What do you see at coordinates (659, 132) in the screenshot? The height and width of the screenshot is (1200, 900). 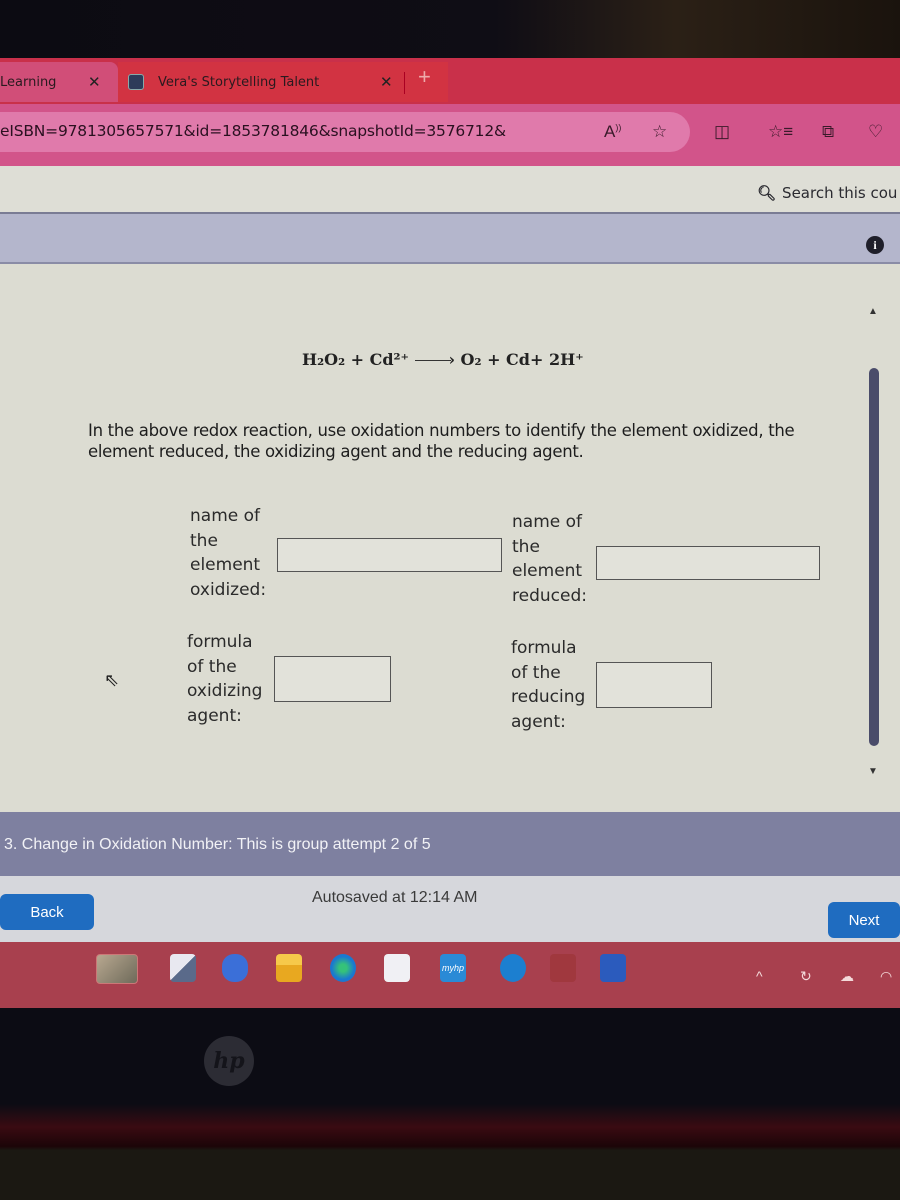 I see `favorite-star-icon: ☆` at bounding box center [659, 132].